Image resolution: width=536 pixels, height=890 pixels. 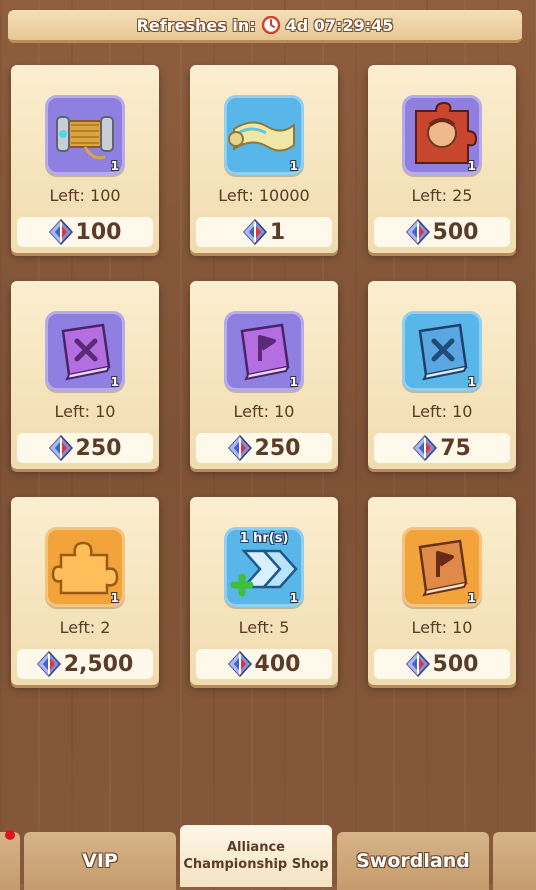 I want to click on tab-alliance-championship-shop: Alliance Championship Shop, so click(x=256, y=856).